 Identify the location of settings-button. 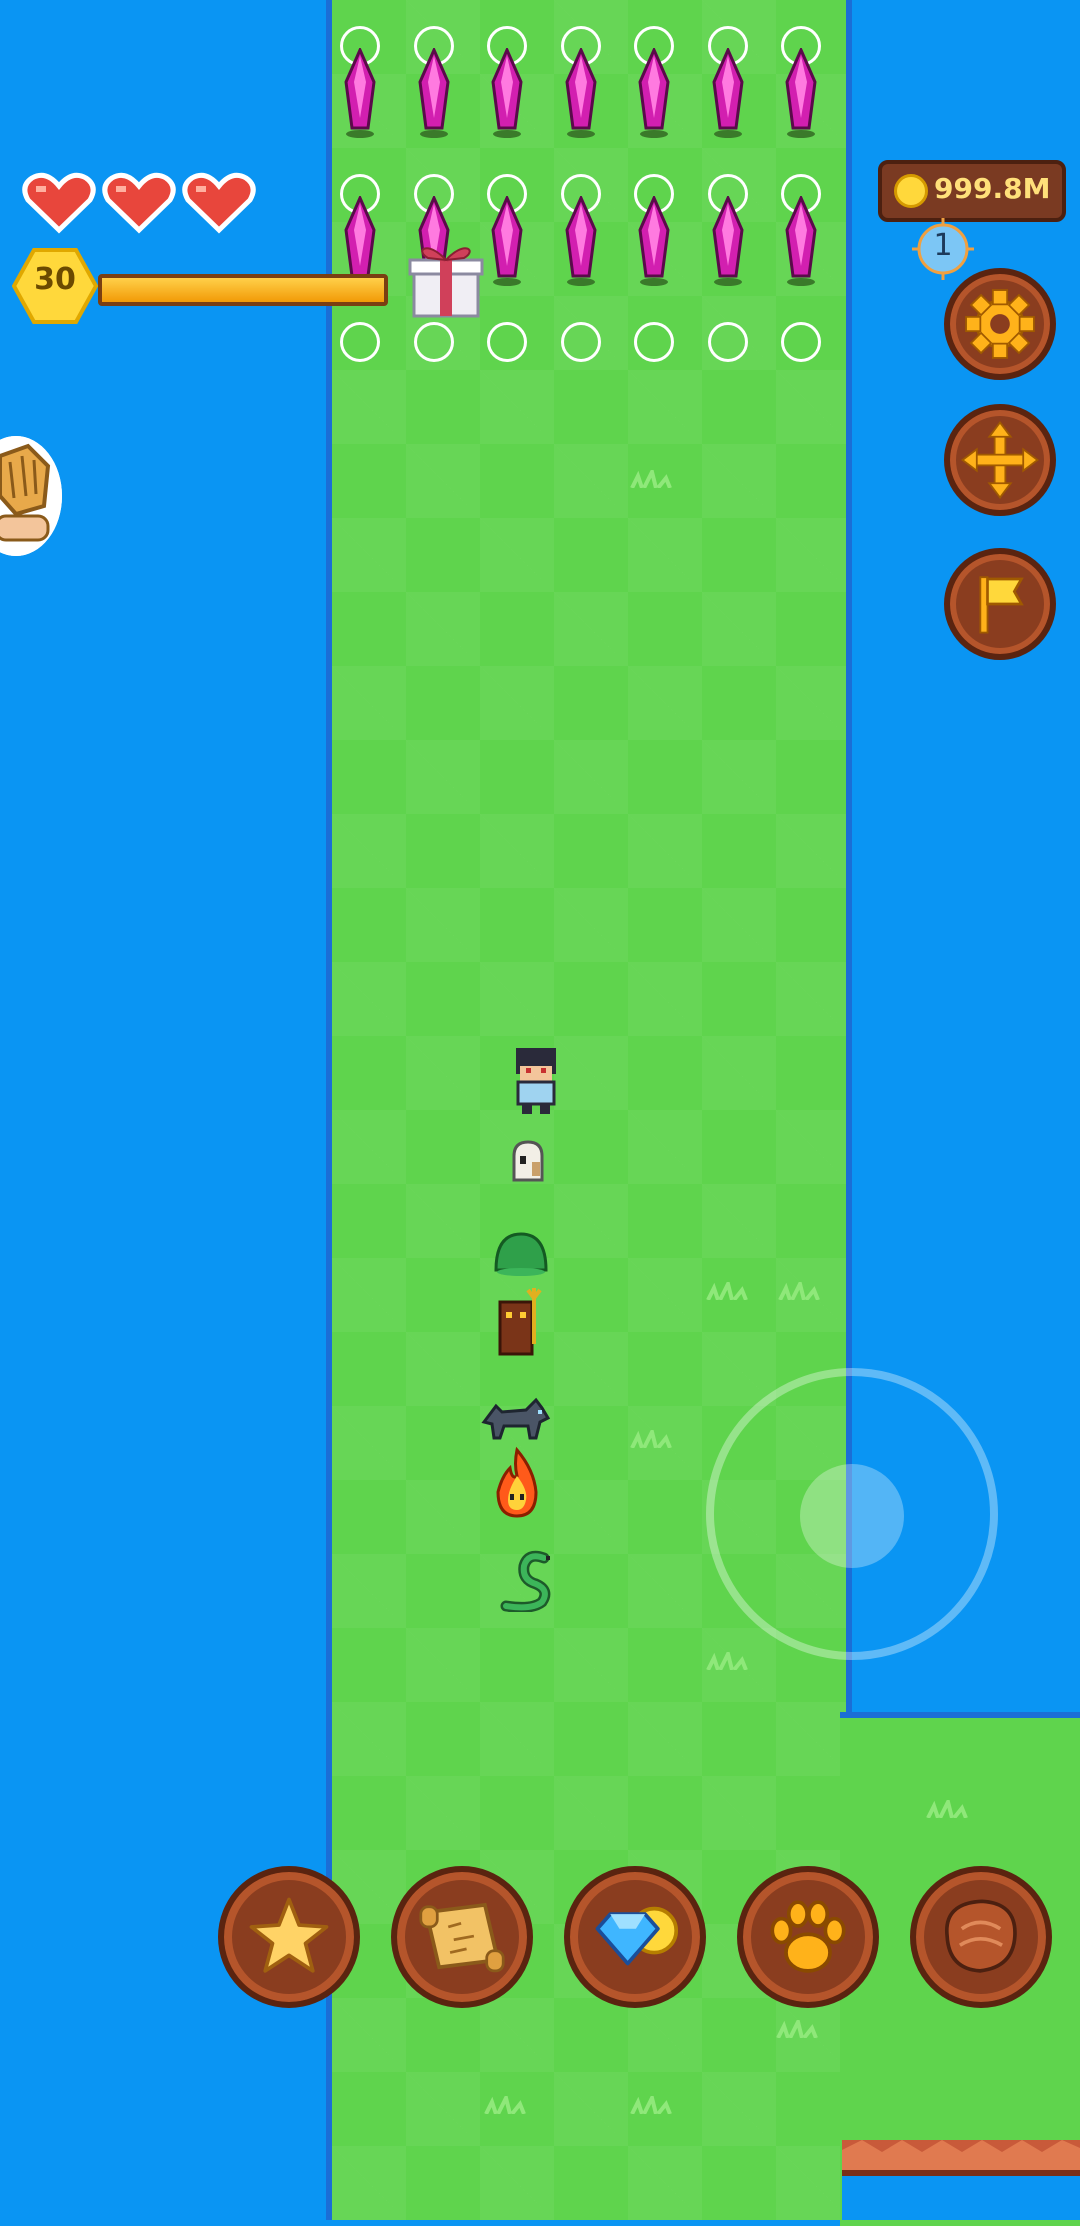
(1000, 324).